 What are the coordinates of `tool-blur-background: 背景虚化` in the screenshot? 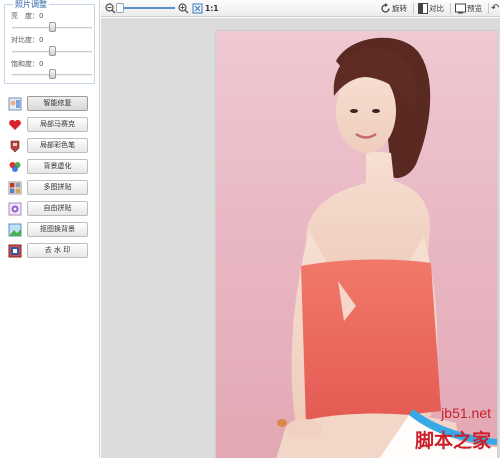 It's located at (48, 167).